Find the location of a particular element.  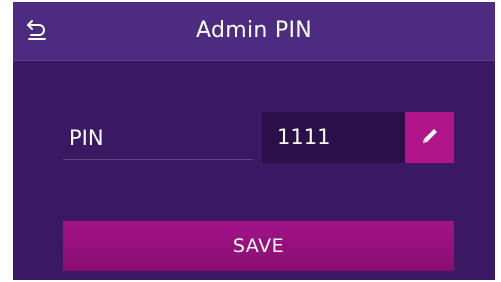

edit-pin-button is located at coordinates (429, 137).